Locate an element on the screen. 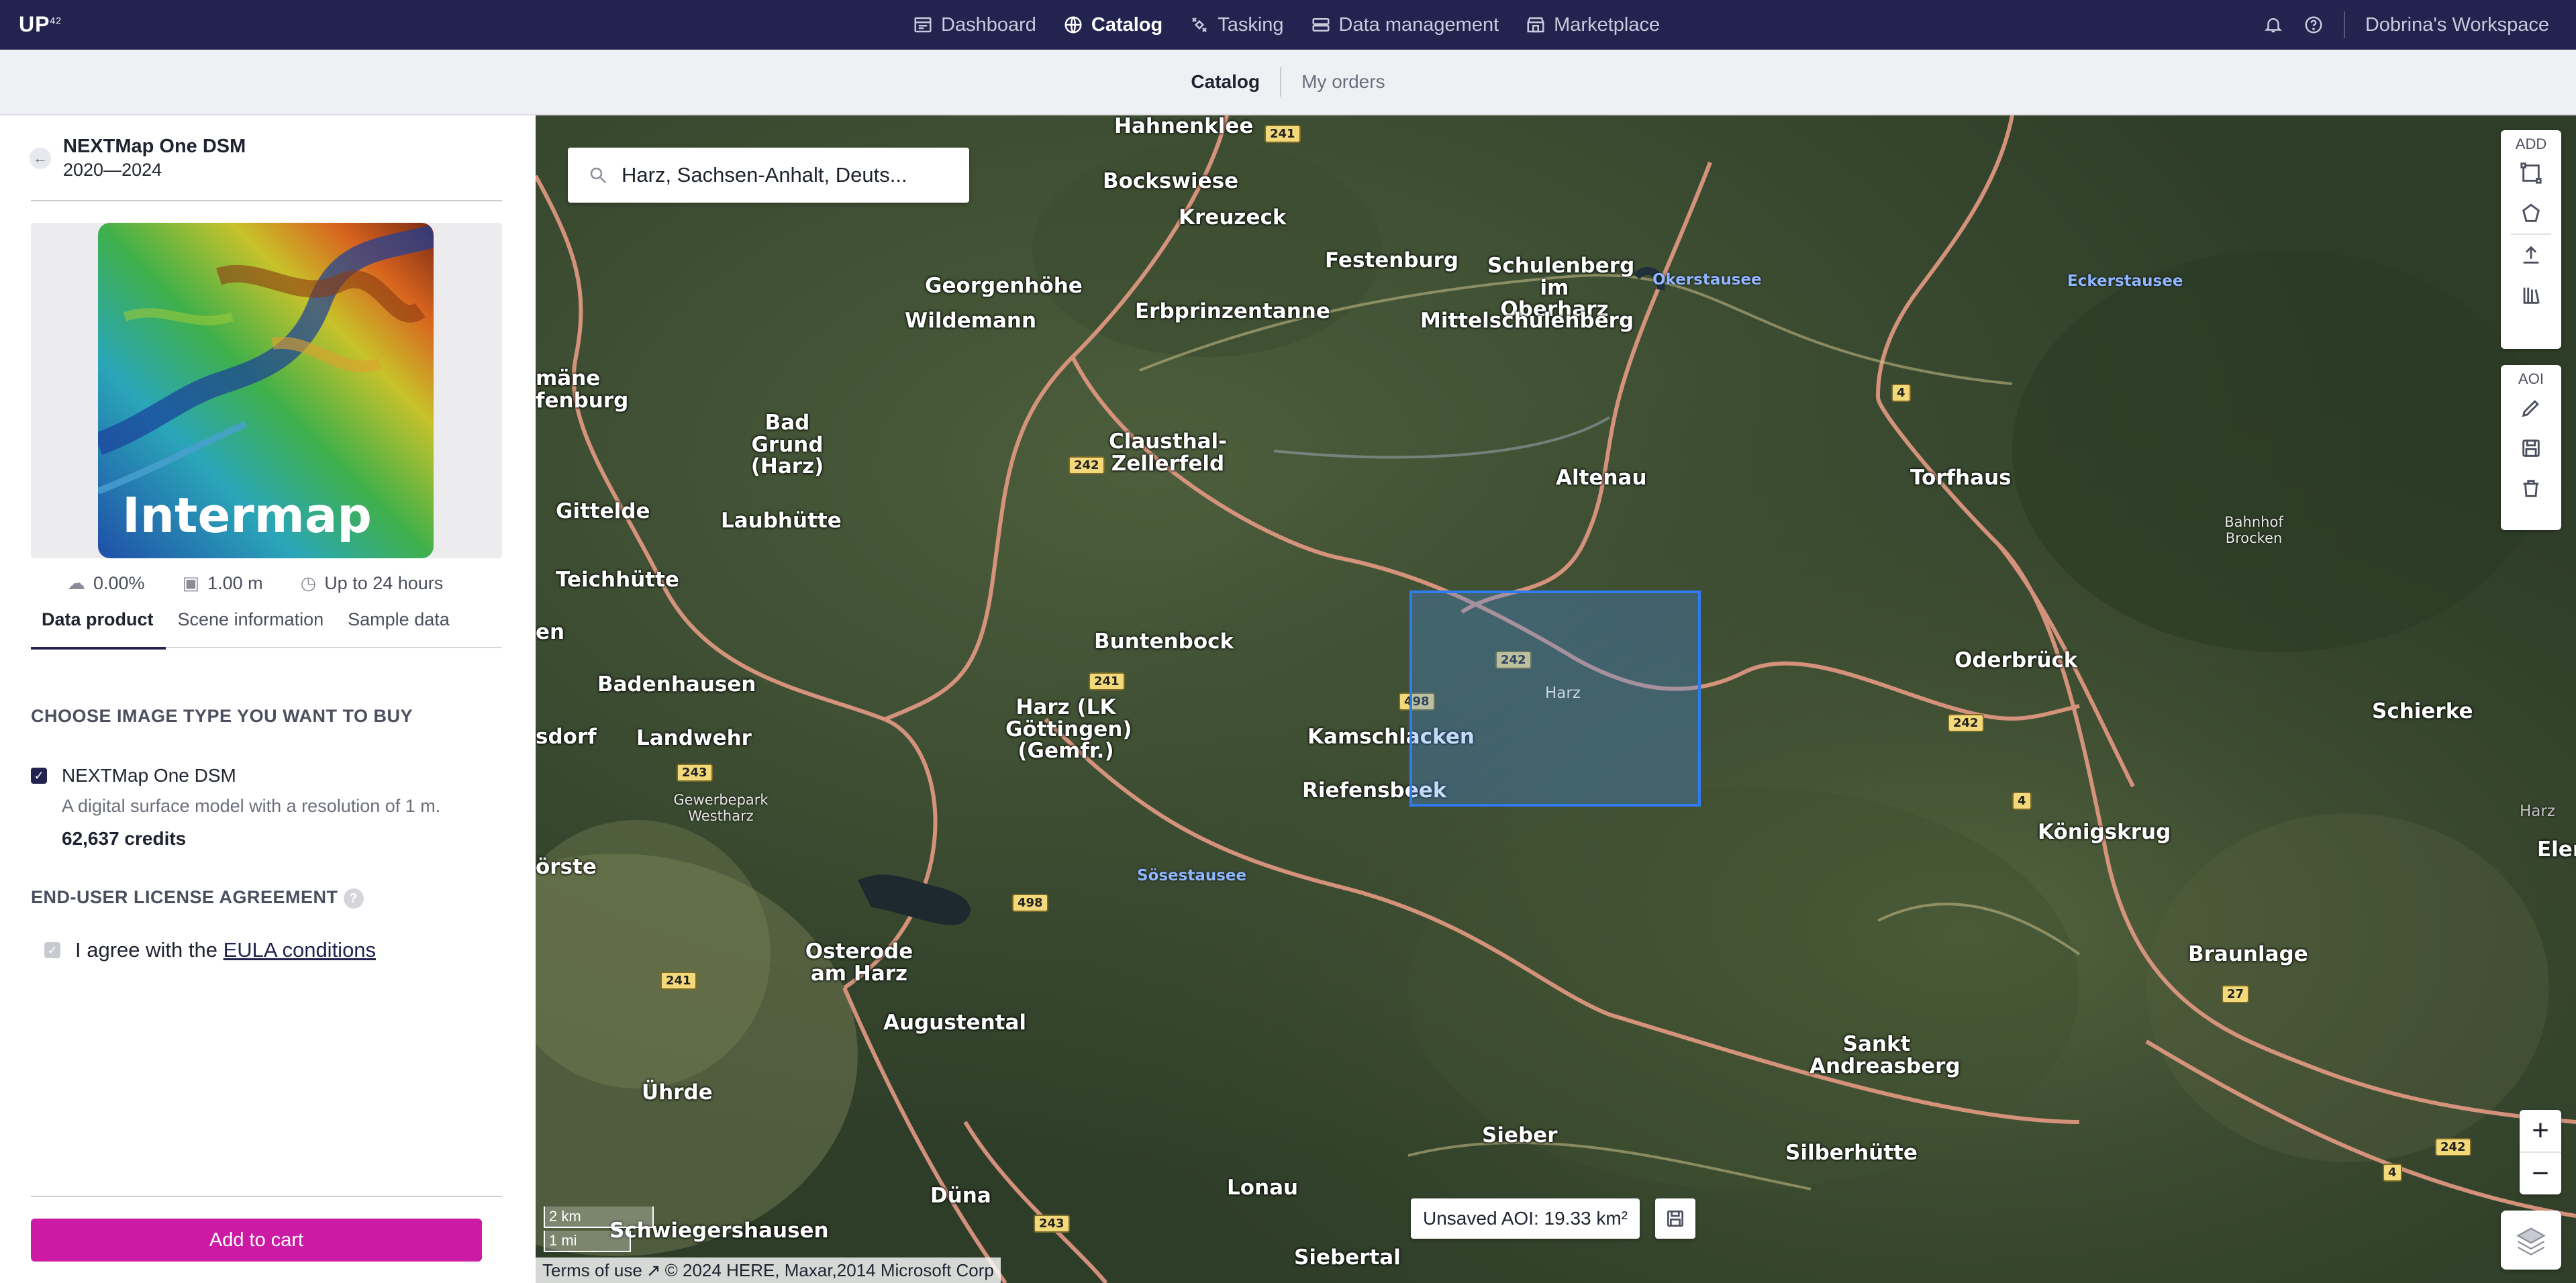 This screenshot has width=2576, height=1283. map-label-schierke: Schierke is located at coordinates (2422, 711).